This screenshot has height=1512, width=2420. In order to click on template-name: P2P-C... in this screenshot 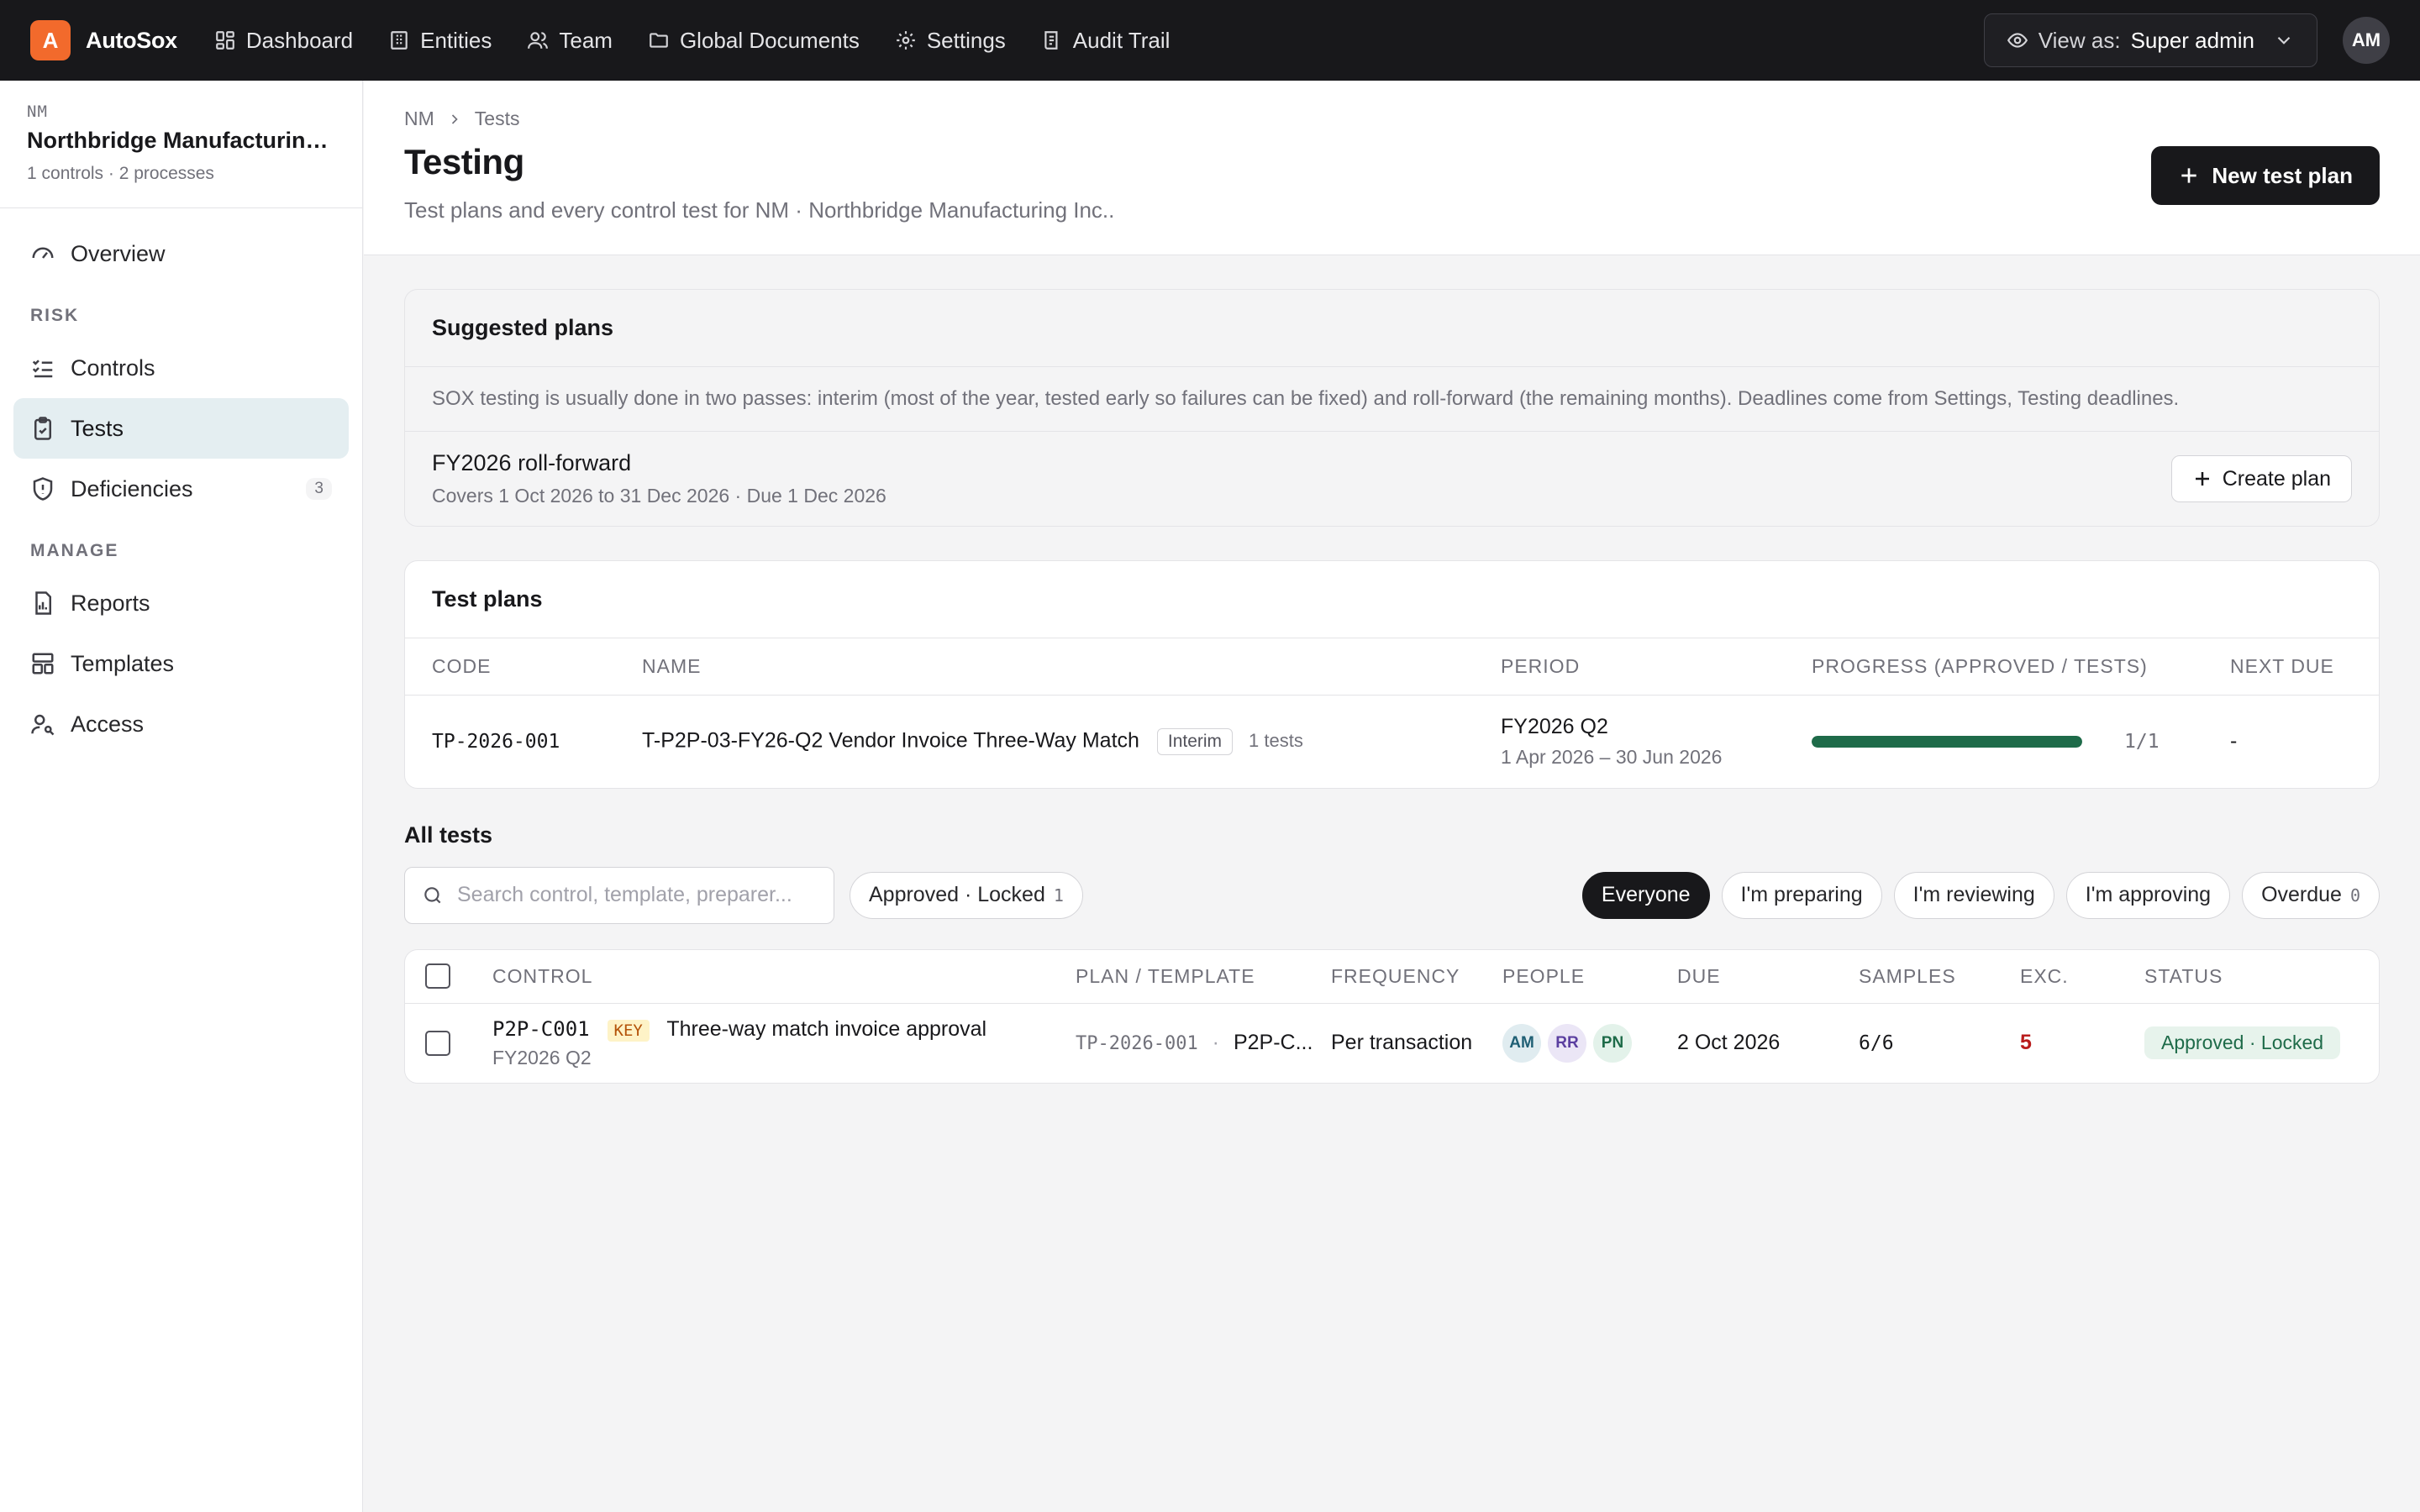, I will do `click(1273, 1042)`.